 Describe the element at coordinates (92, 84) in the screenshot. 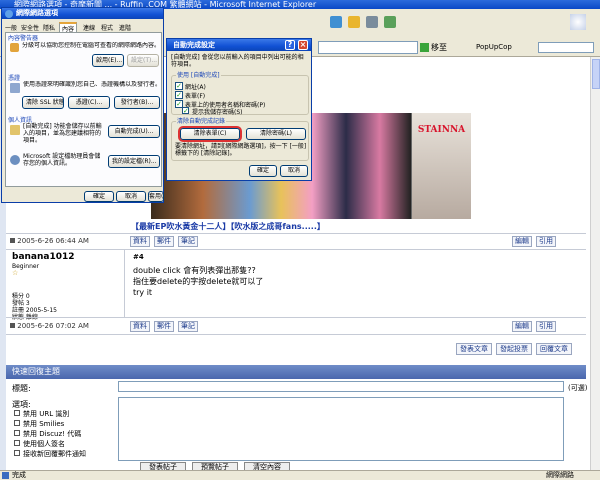

I see `certificates-desc: 使用憑證來明確識別您自己、憑證機構以及發行者。` at that location.